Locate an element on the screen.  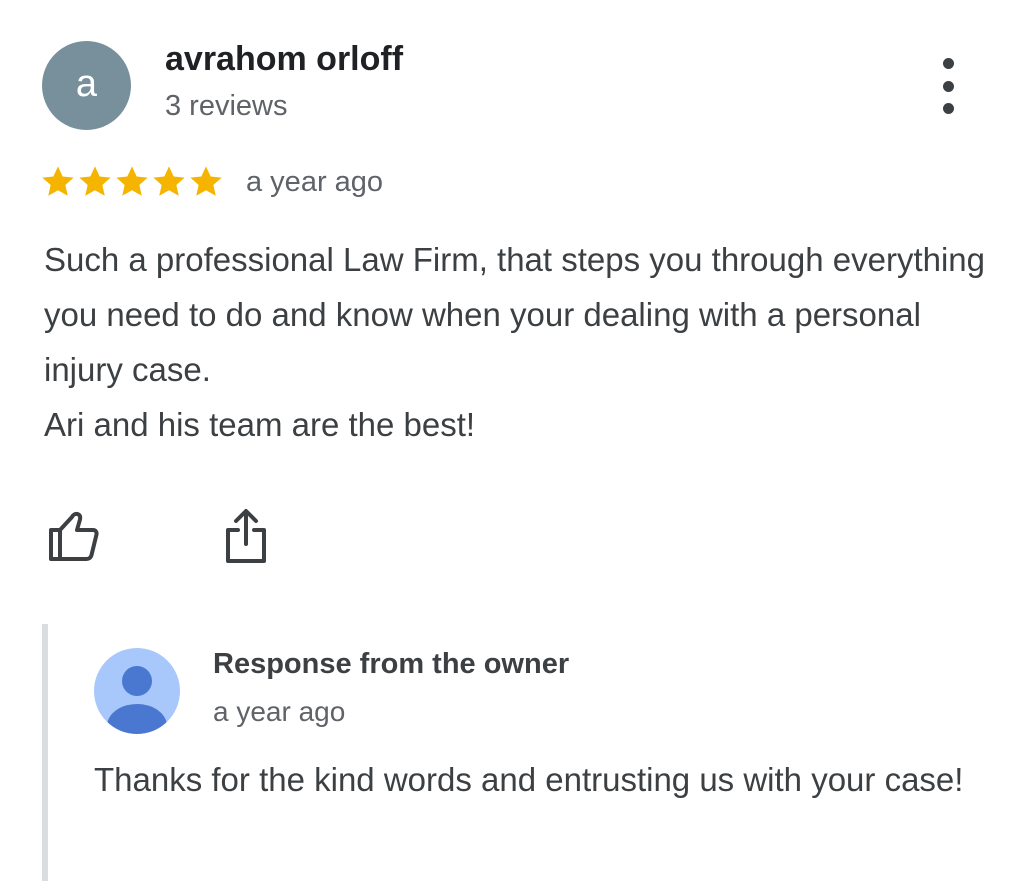
review-paragraph: Ari and his team are the best! is located at coordinates (260, 424).